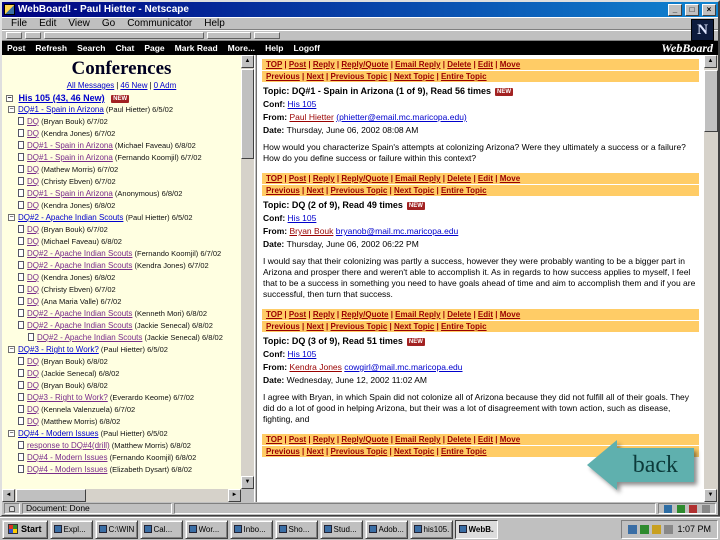 This screenshot has width=720, height=540. I want to click on conference-link-all-messages: All Messages, so click(91, 85).